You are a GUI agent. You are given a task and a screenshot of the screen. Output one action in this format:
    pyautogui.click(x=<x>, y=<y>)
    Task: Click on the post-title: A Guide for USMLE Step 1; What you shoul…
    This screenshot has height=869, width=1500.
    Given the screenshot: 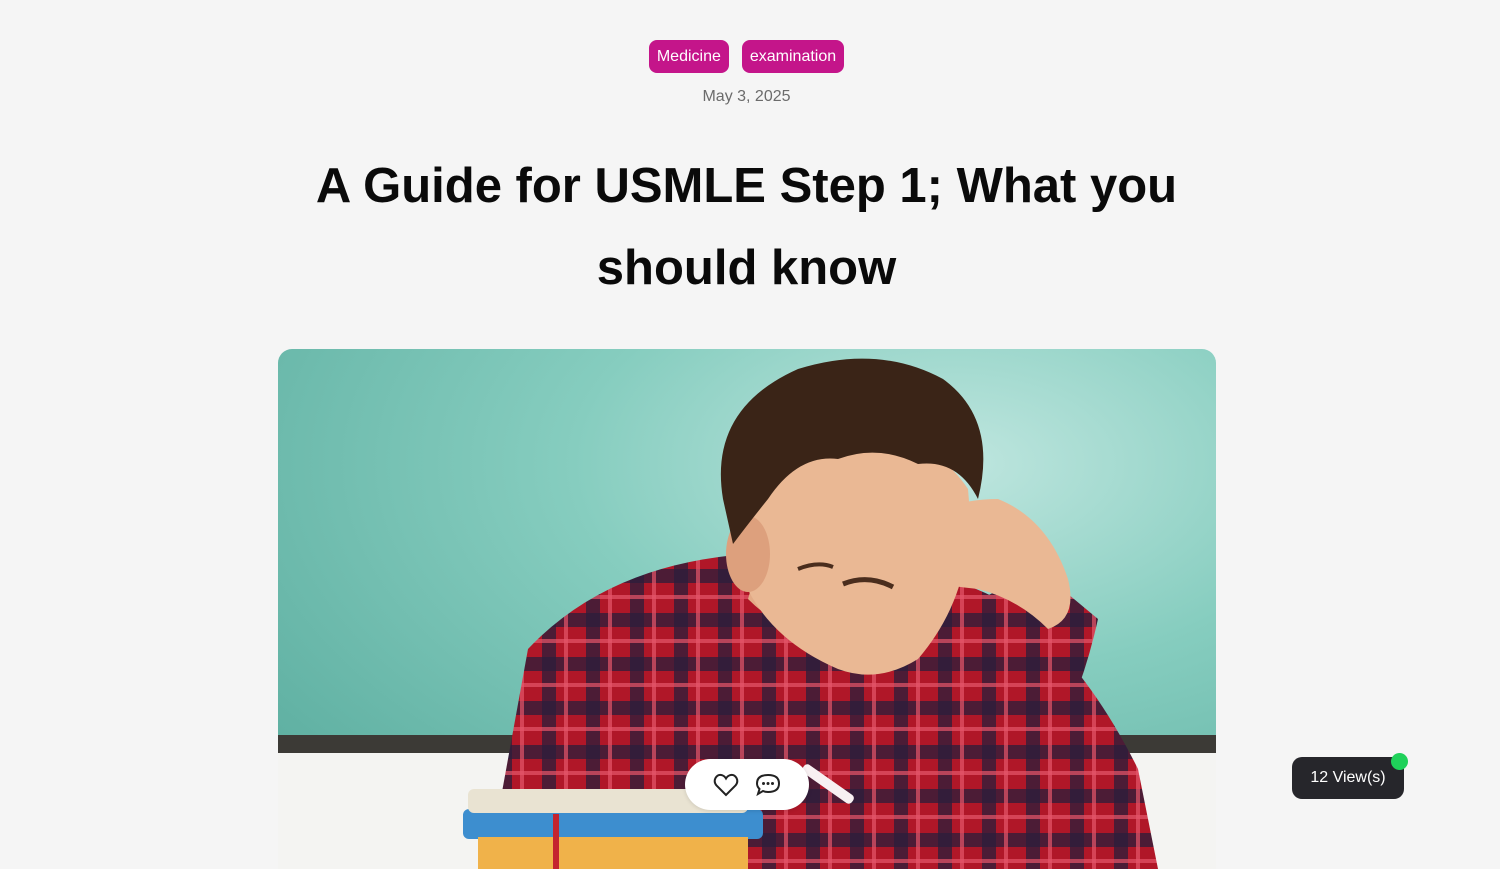 What is the action you would take?
    pyautogui.click(x=746, y=227)
    